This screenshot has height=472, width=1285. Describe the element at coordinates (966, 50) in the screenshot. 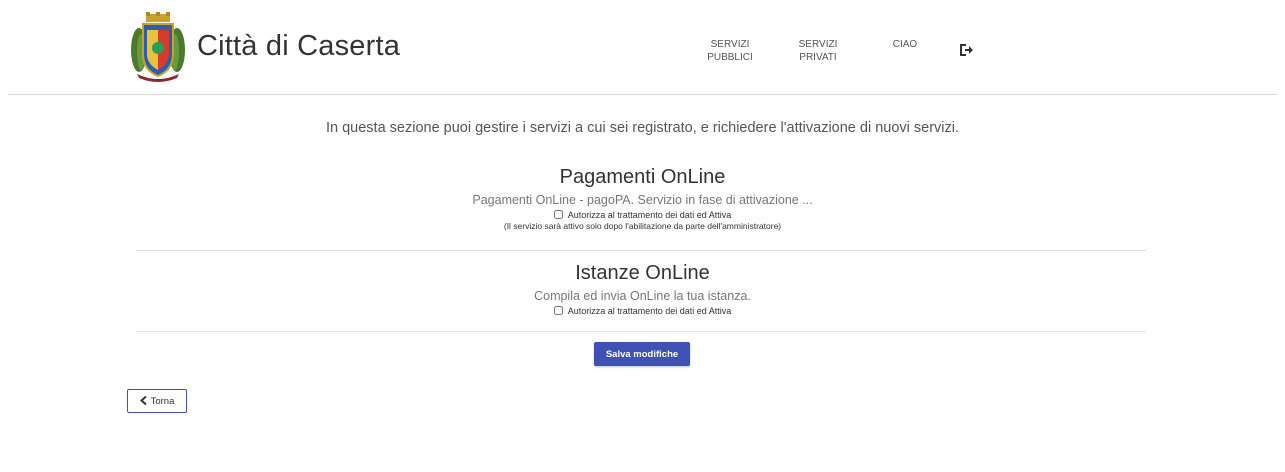

I see `sign-out-icon` at that location.